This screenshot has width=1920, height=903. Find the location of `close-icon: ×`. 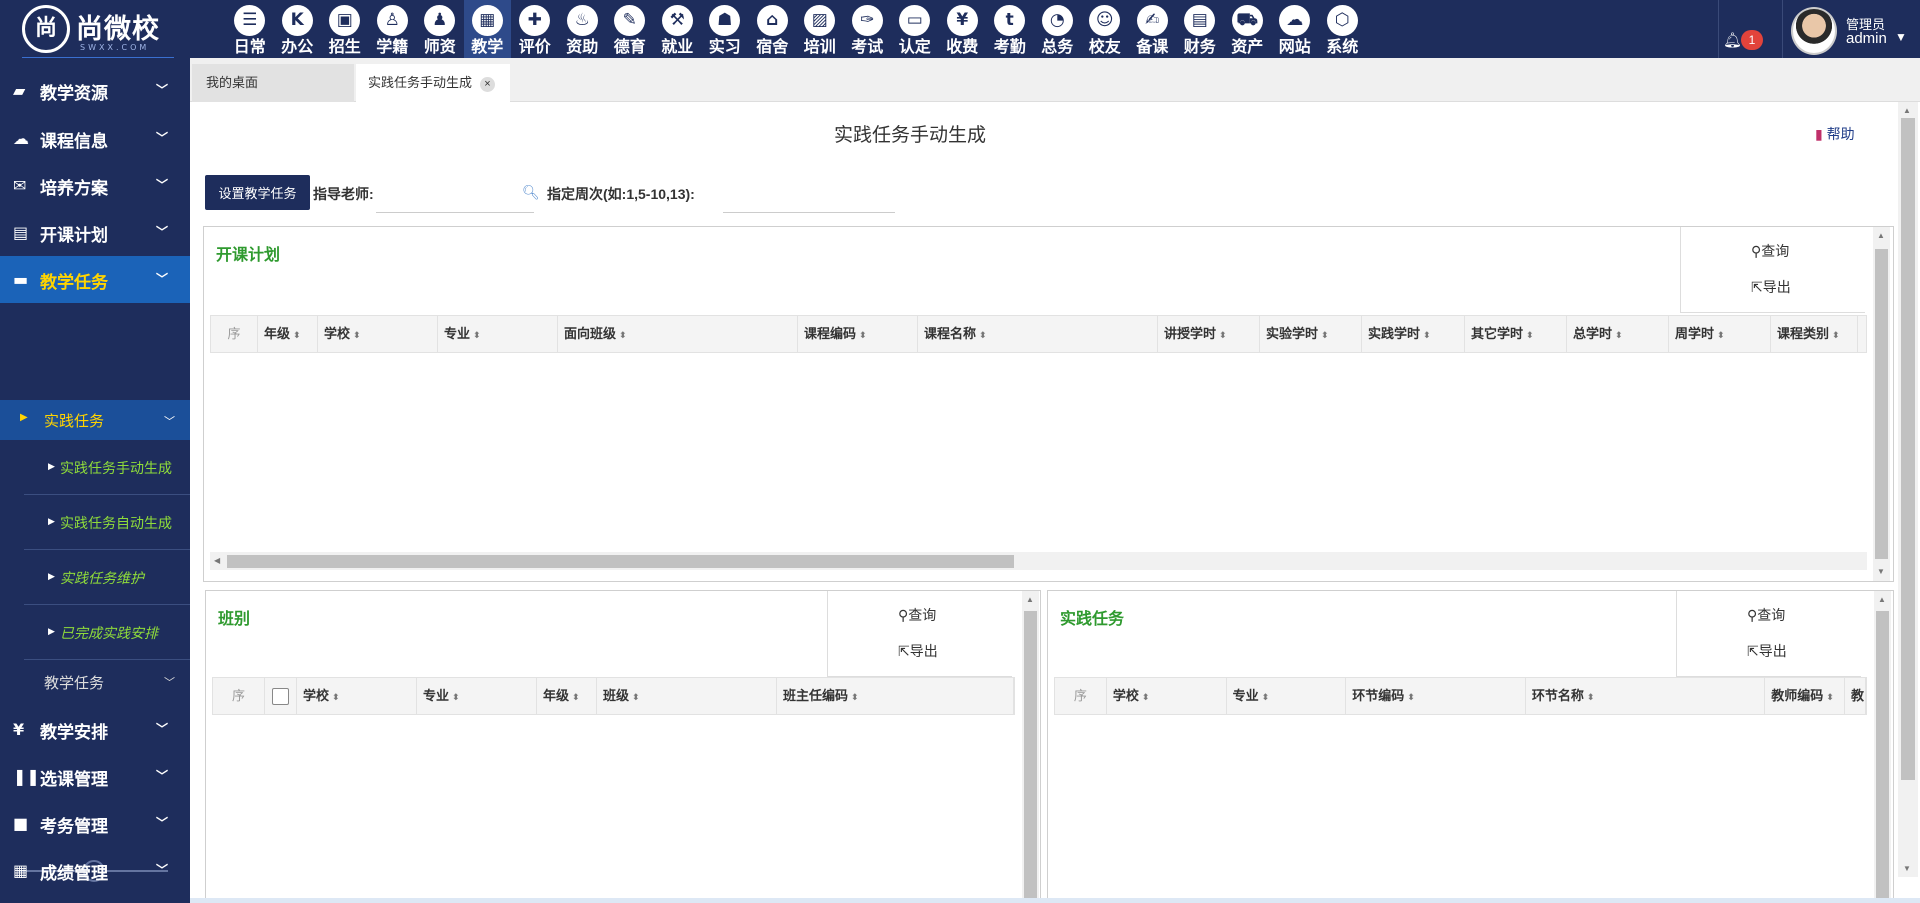

close-icon: × is located at coordinates (488, 84).